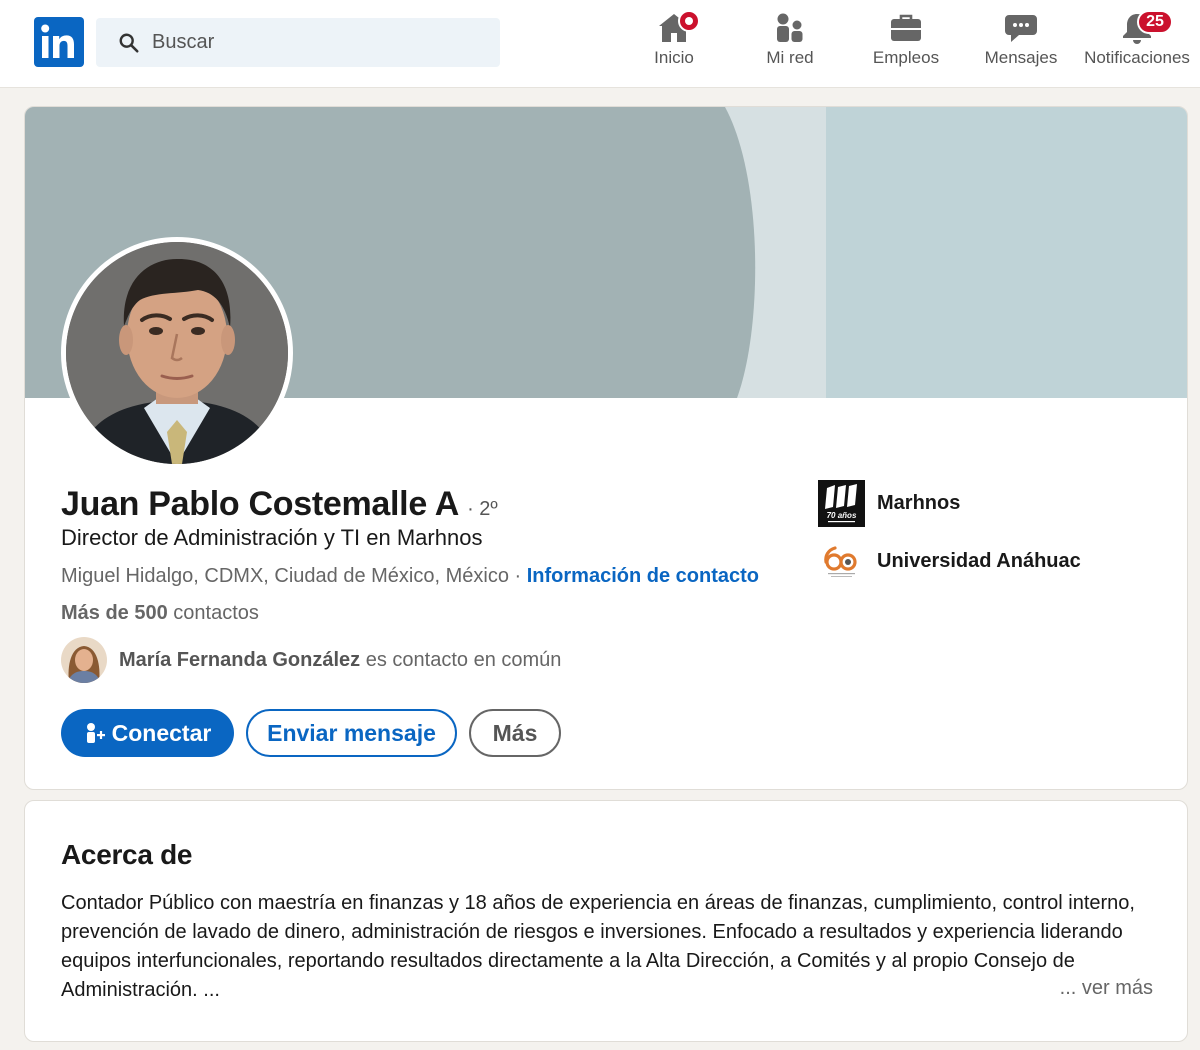 The width and height of the screenshot is (1200, 1050). I want to click on connect-button: Conectar, so click(147, 733).